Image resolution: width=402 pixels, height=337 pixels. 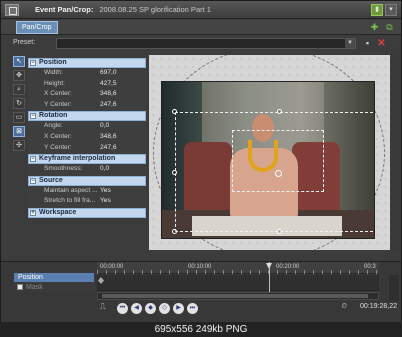 I want to click on add-keyframe-icon: ◆, so click(x=150, y=308).